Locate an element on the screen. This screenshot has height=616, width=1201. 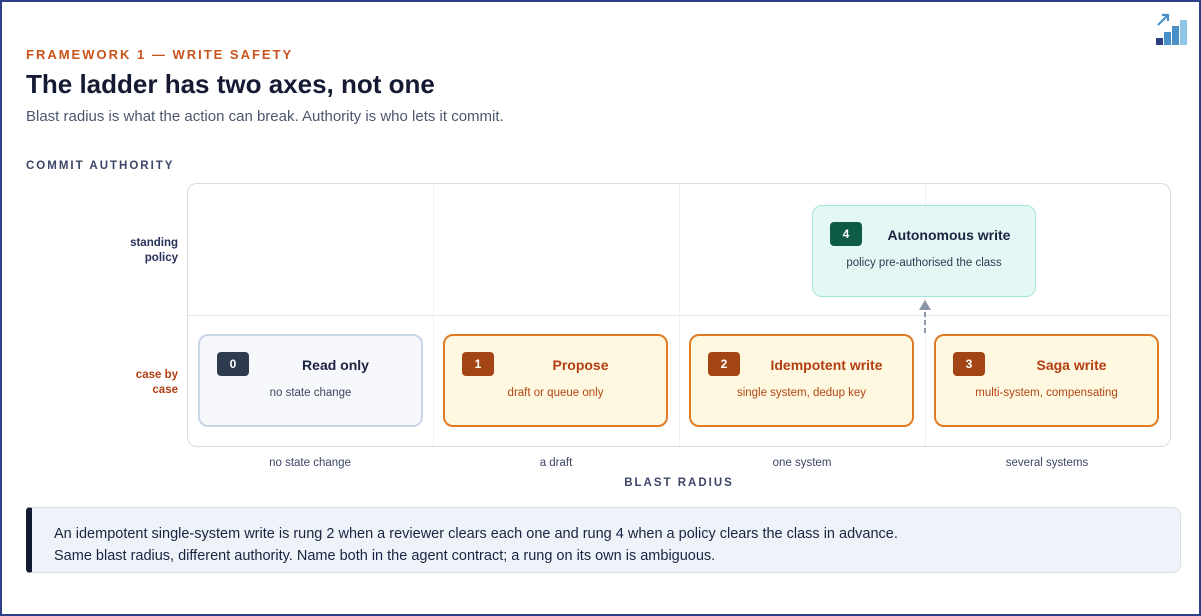
page-title: The ladder has two axes, not one is located at coordinates (230, 84).